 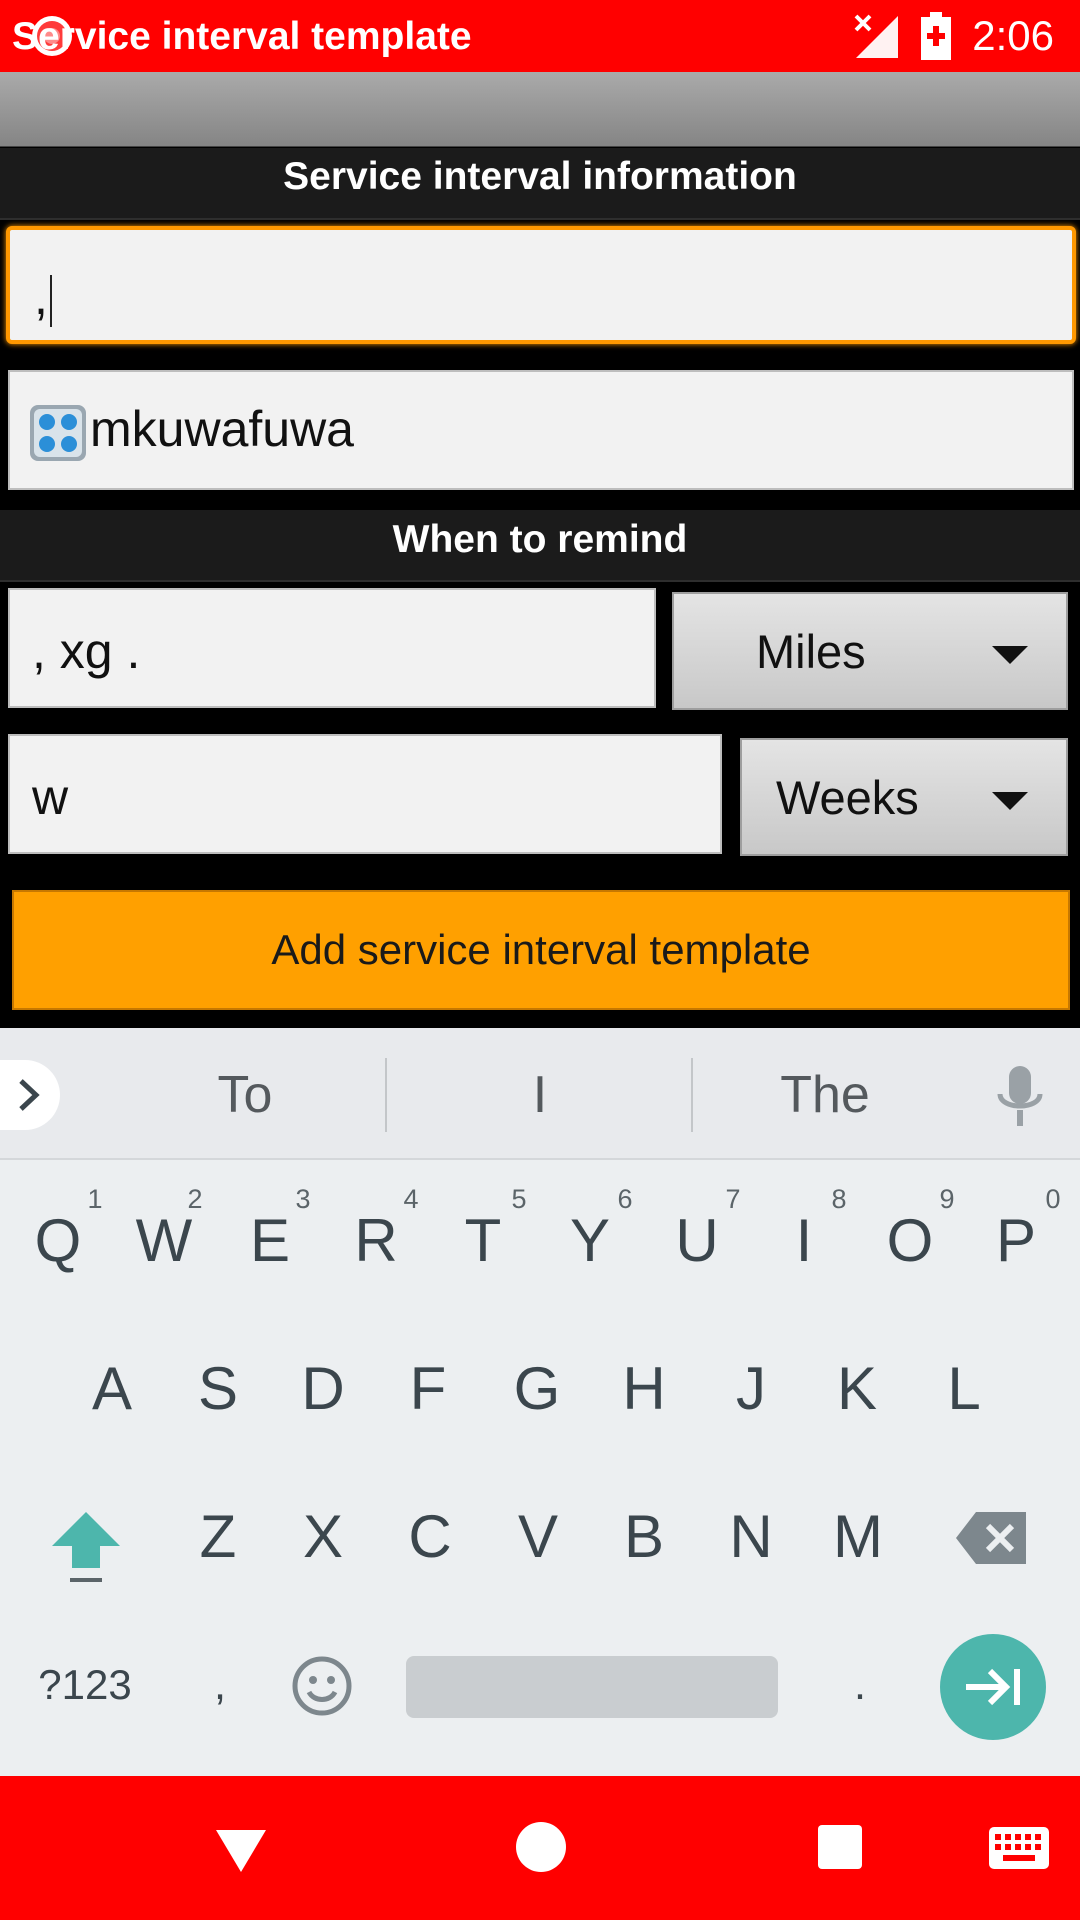 What do you see at coordinates (825, 1095) in the screenshot?
I see `suggestion-3: The` at bounding box center [825, 1095].